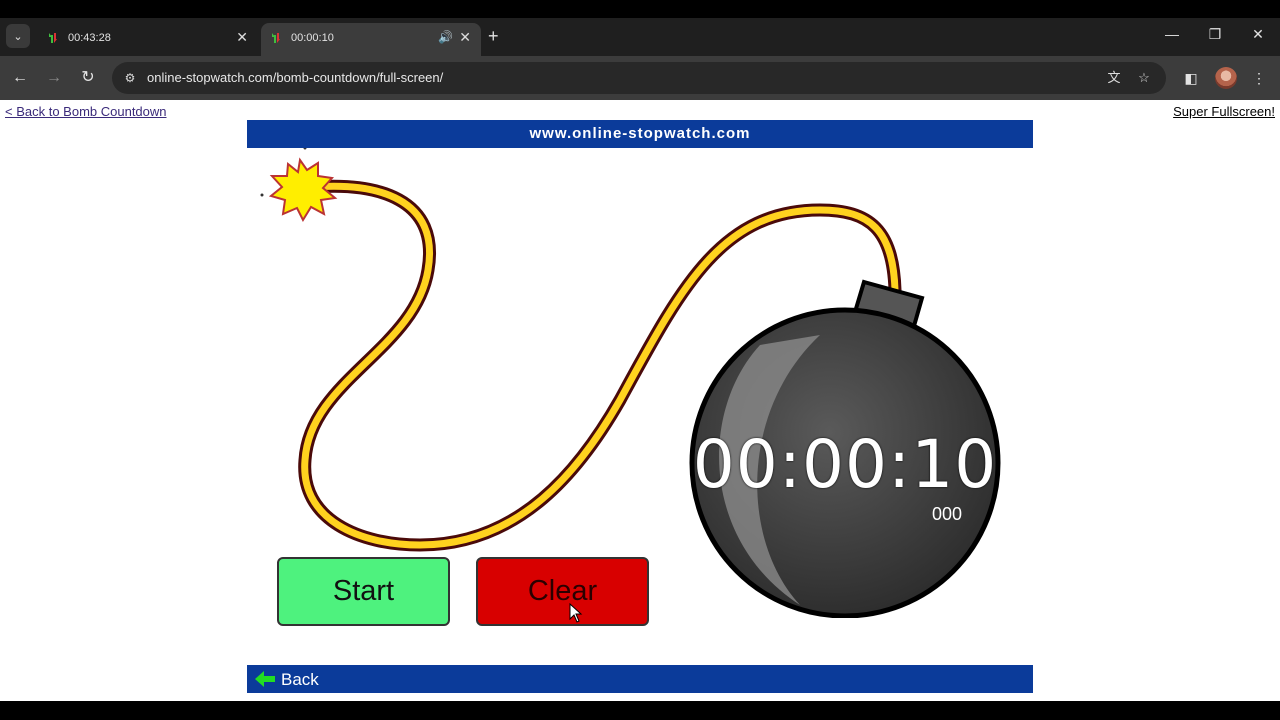  What do you see at coordinates (1258, 34) in the screenshot?
I see `window-close-icon: ✕` at bounding box center [1258, 34].